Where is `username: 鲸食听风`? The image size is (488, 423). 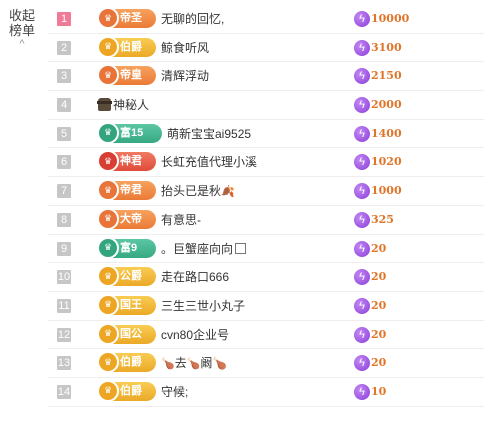
username: 鲸食听风 is located at coordinates (185, 48).